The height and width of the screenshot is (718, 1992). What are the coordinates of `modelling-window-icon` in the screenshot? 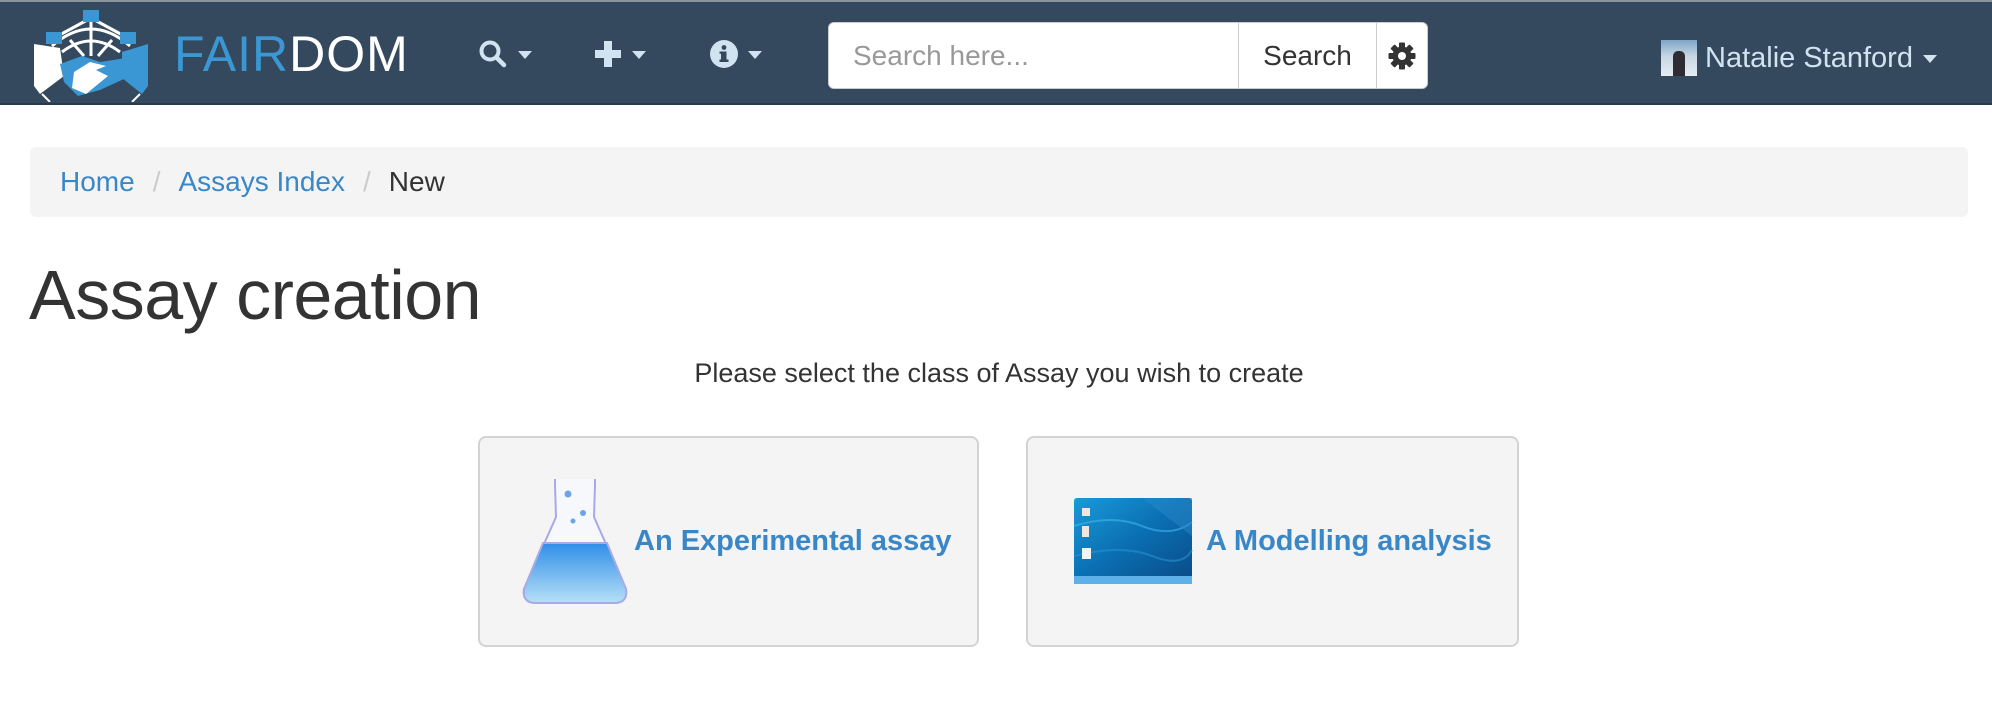 It's located at (1133, 540).